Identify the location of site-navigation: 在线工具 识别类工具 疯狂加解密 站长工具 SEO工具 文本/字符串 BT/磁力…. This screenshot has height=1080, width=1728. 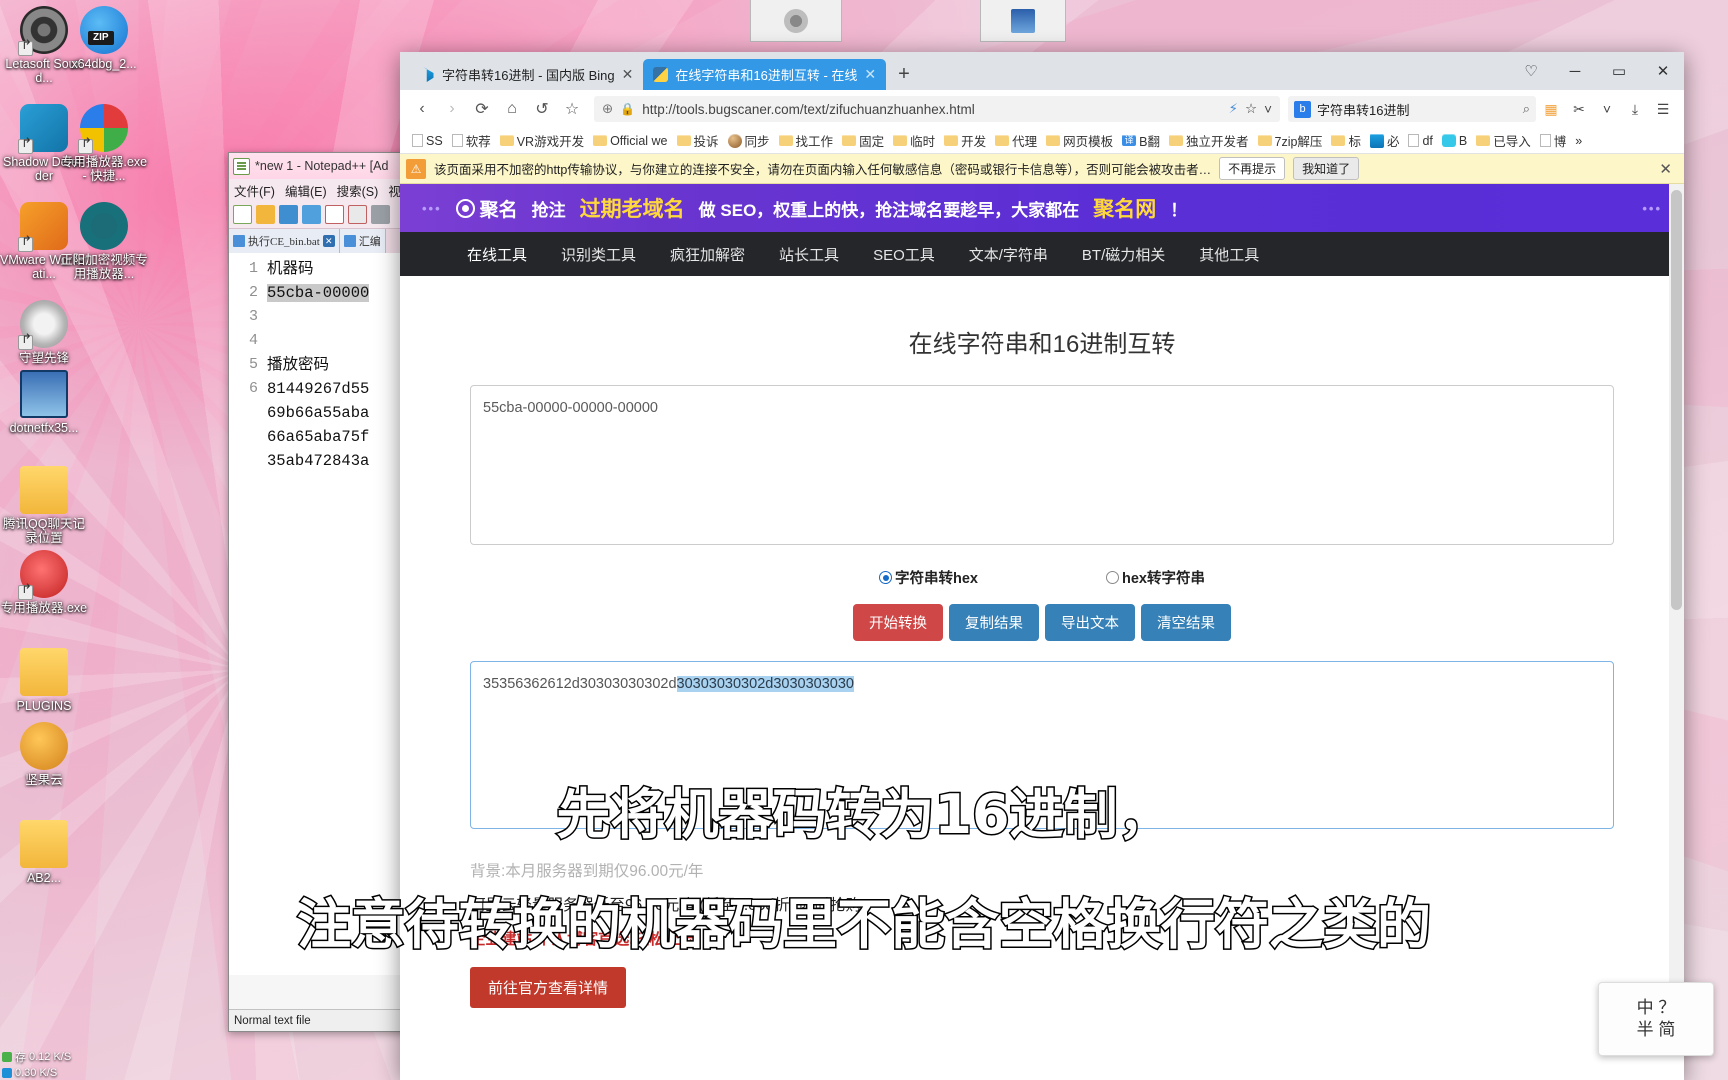
(1042, 254).